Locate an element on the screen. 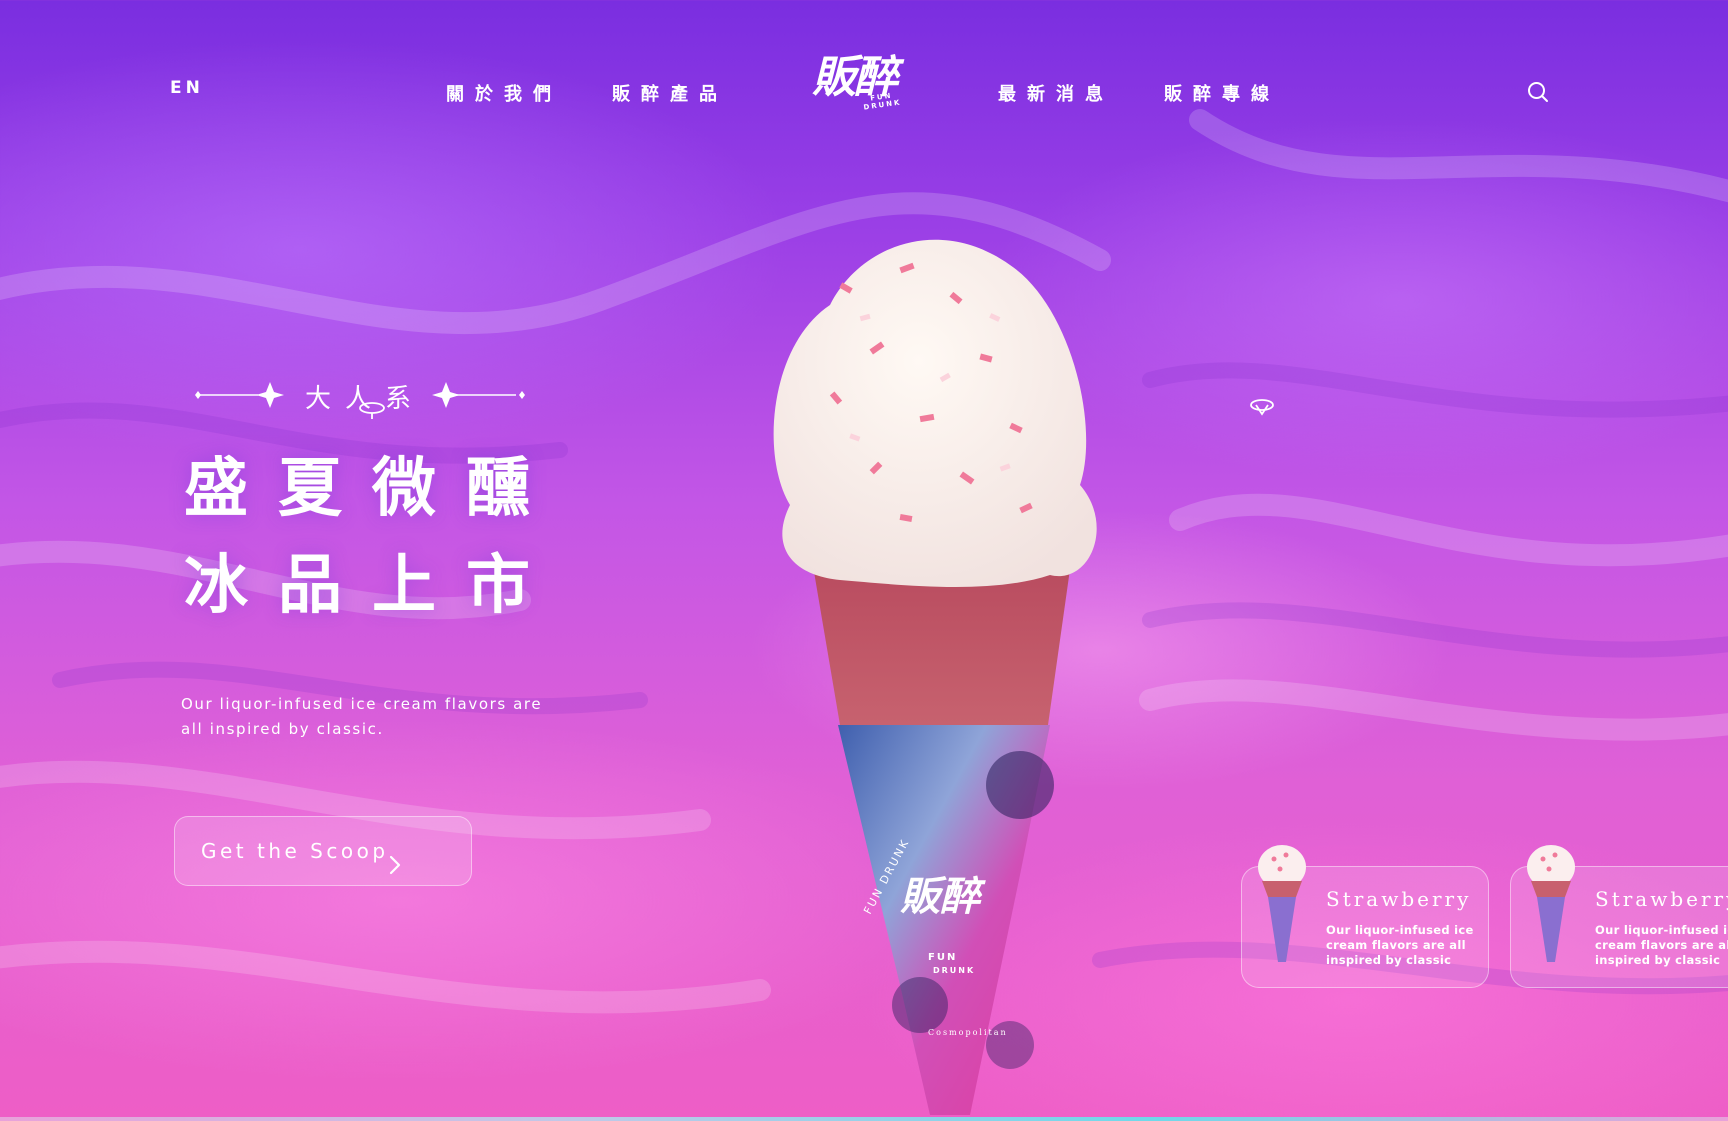 Image resolution: width=1728 pixels, height=1121 pixels. logo-sub-line2: DRUNK is located at coordinates (882, 105).